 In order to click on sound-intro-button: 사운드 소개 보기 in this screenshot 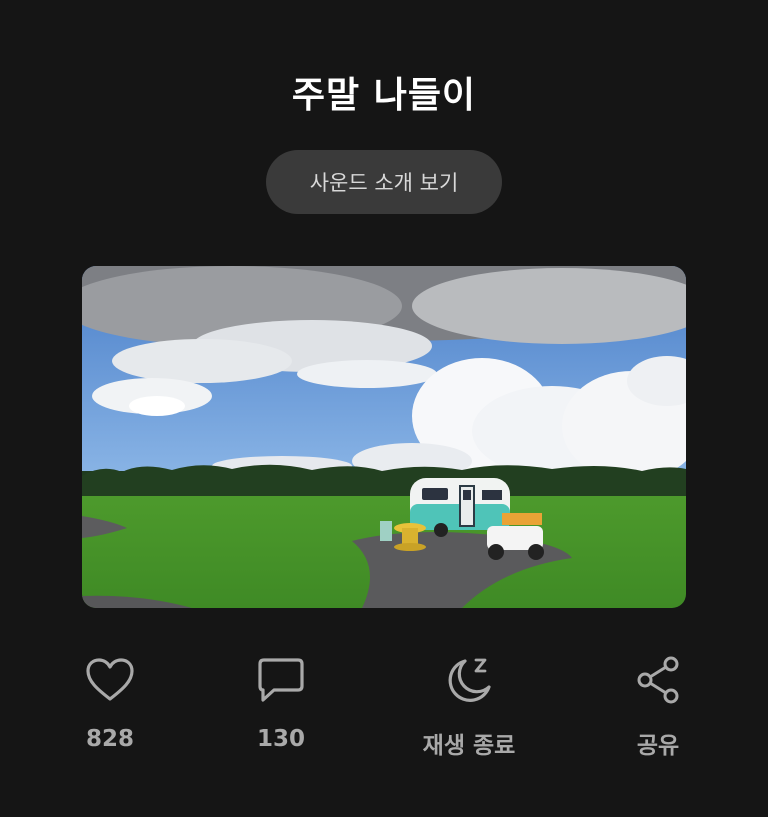, I will do `click(384, 182)`.